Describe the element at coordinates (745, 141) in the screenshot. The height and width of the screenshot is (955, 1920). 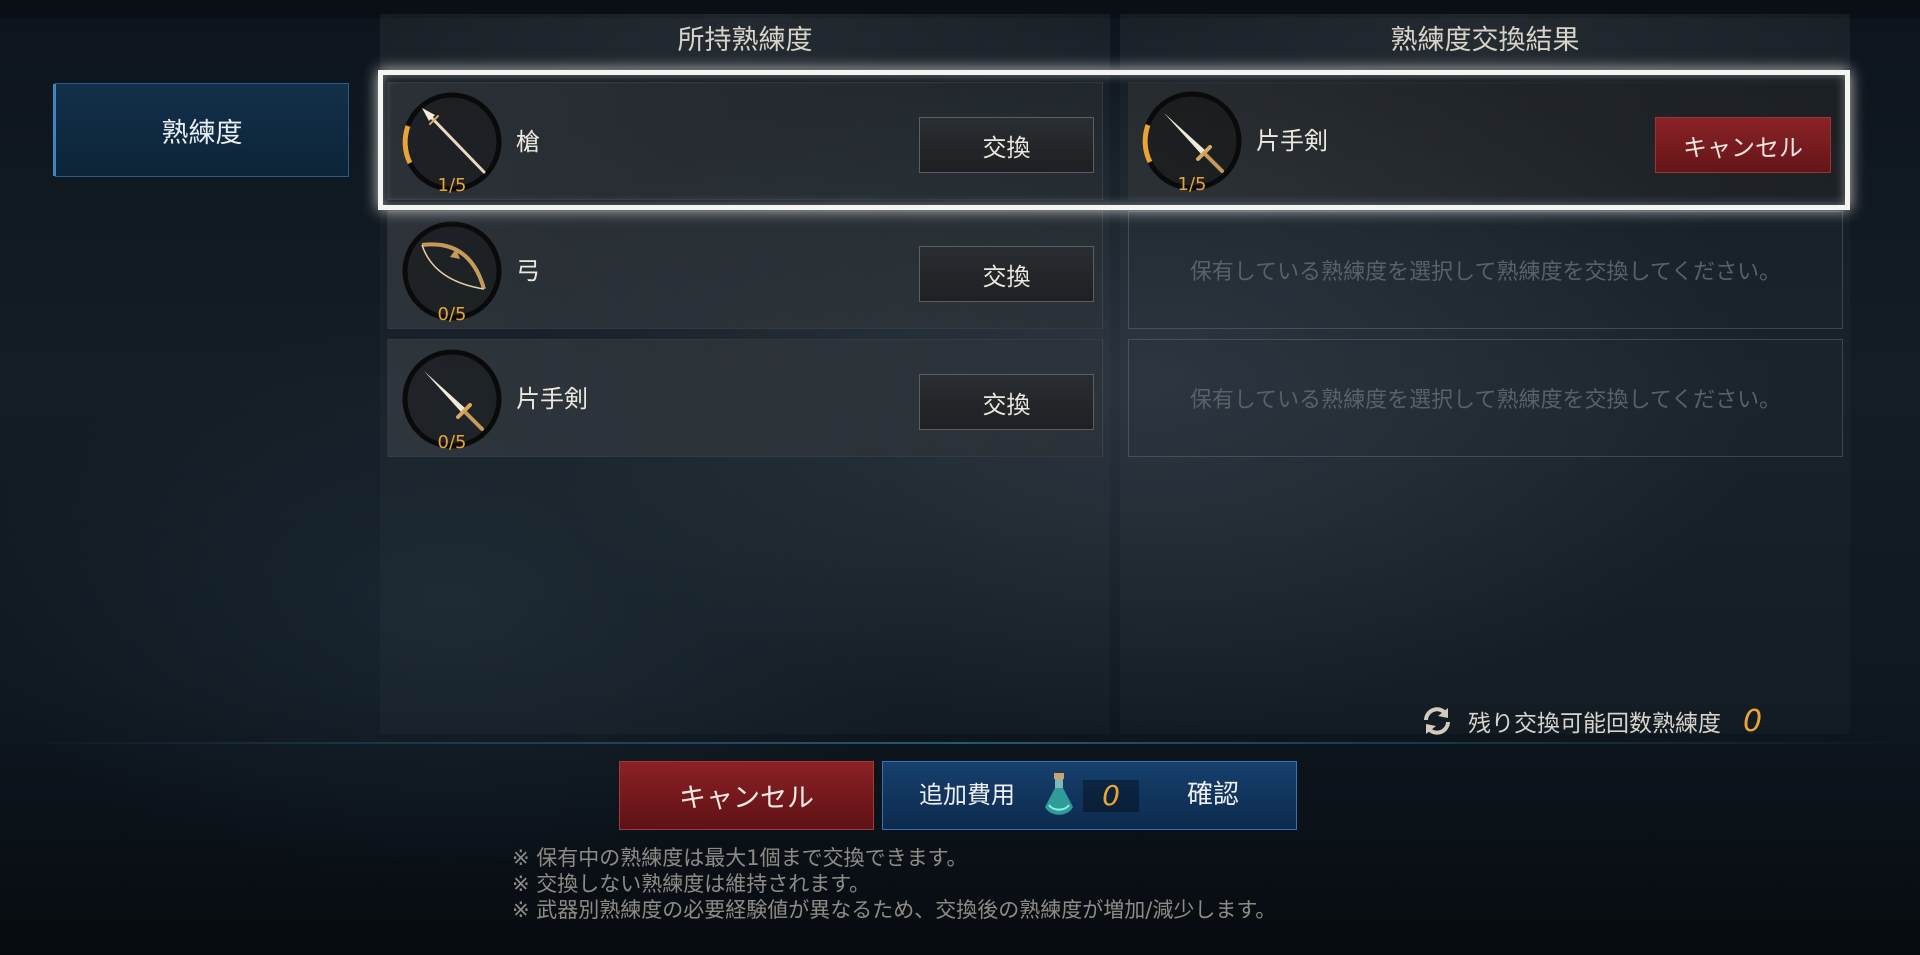
I see `owned-row-spear: 1/5 槍 交換` at that location.